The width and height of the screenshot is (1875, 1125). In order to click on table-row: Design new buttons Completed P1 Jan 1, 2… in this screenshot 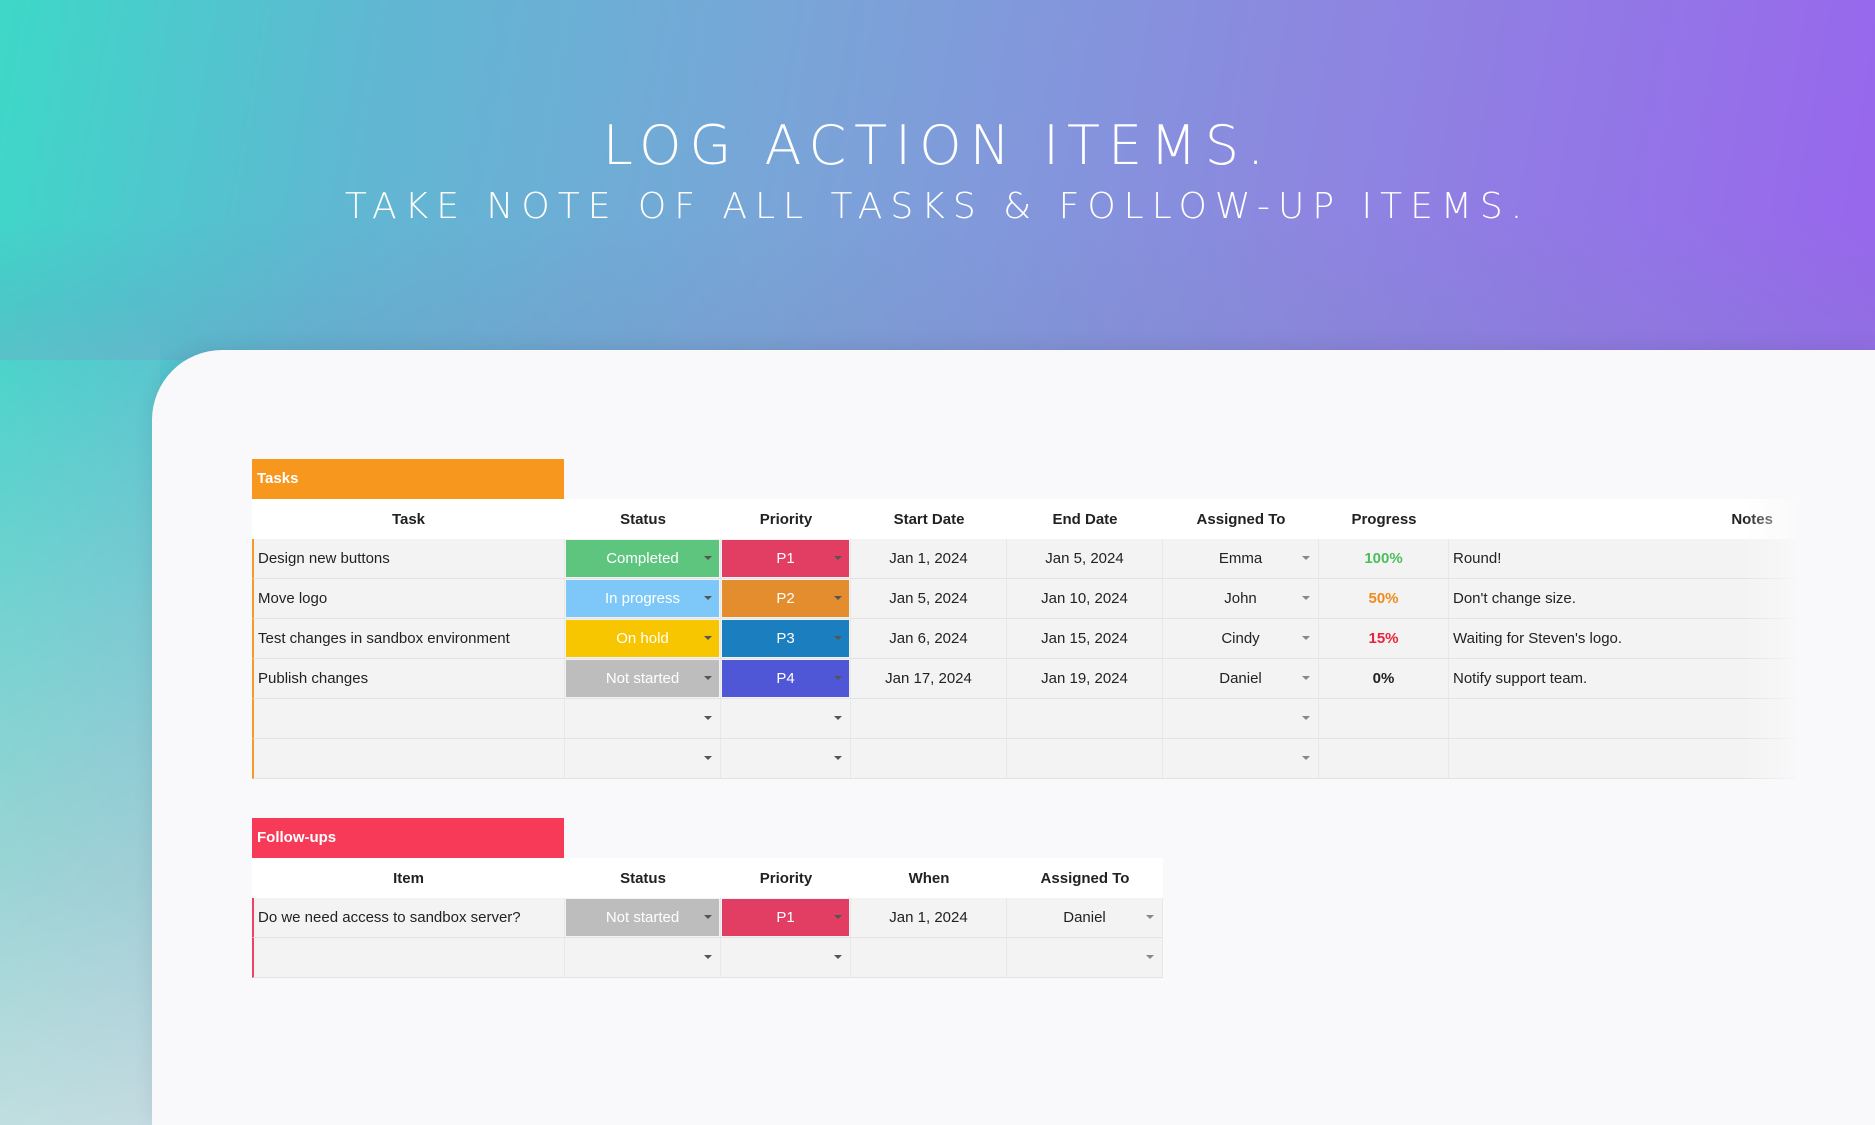, I will do `click(1023, 559)`.